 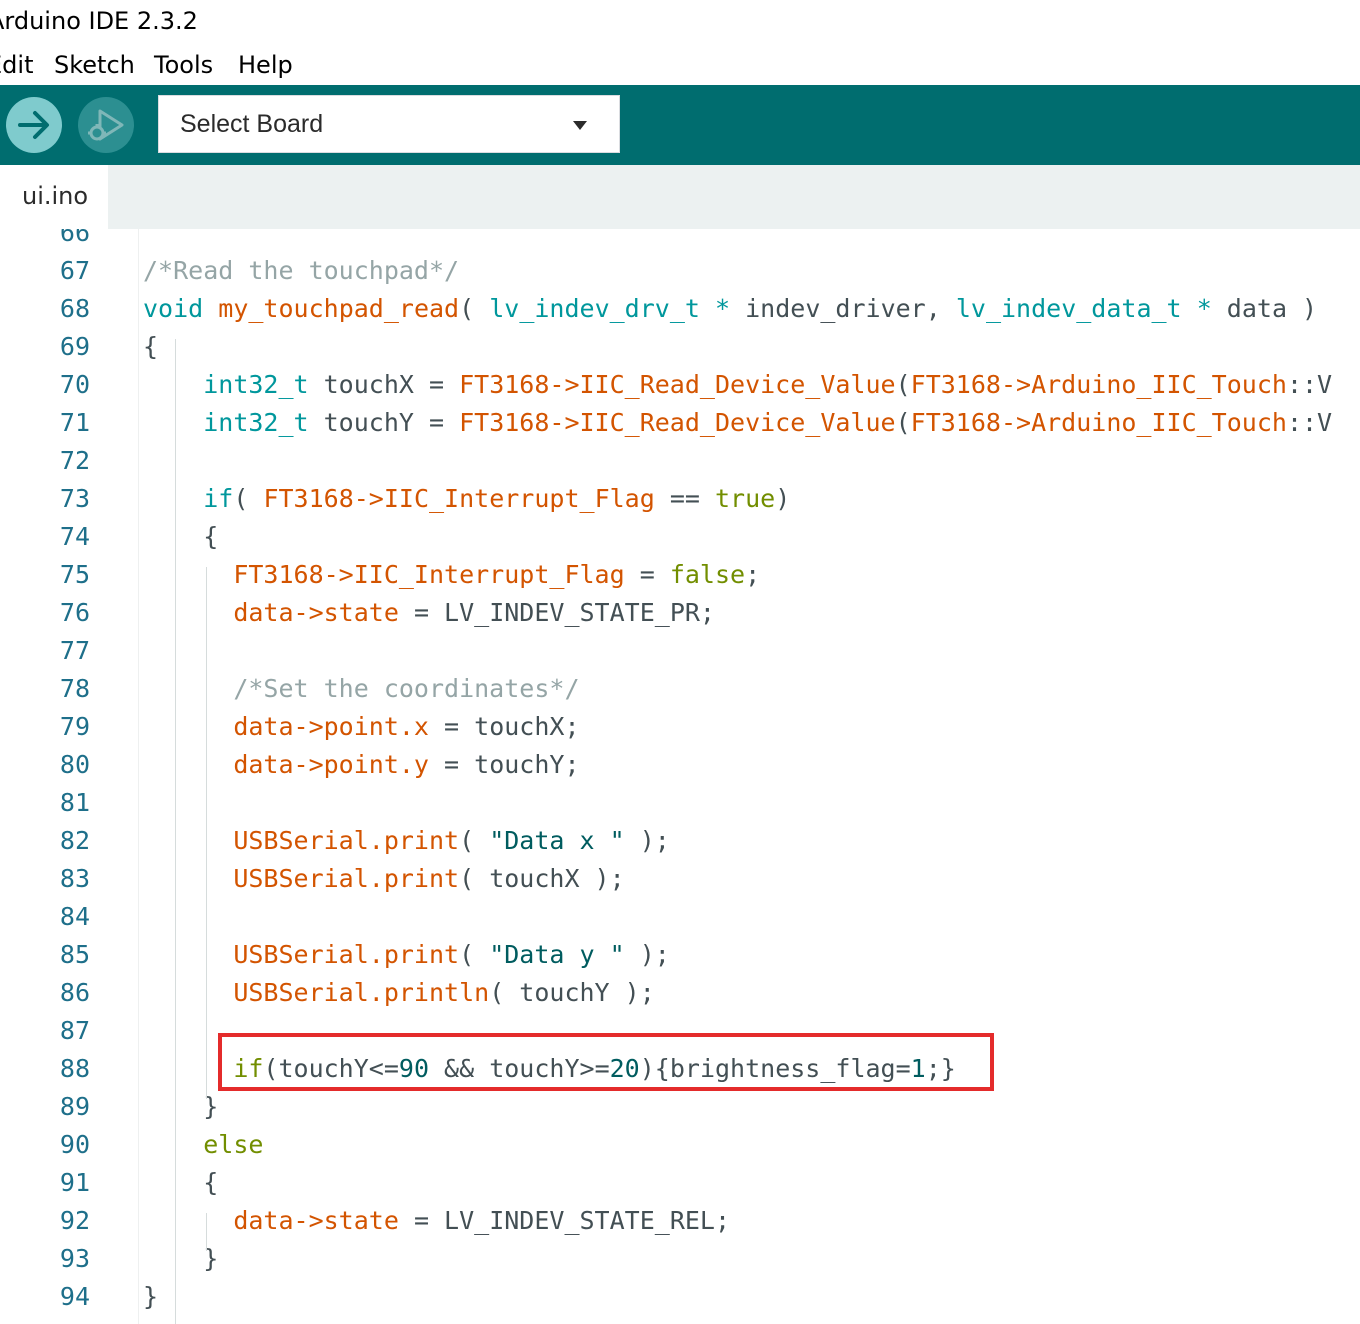 What do you see at coordinates (680, 1320) in the screenshot?
I see `code-line: 95` at bounding box center [680, 1320].